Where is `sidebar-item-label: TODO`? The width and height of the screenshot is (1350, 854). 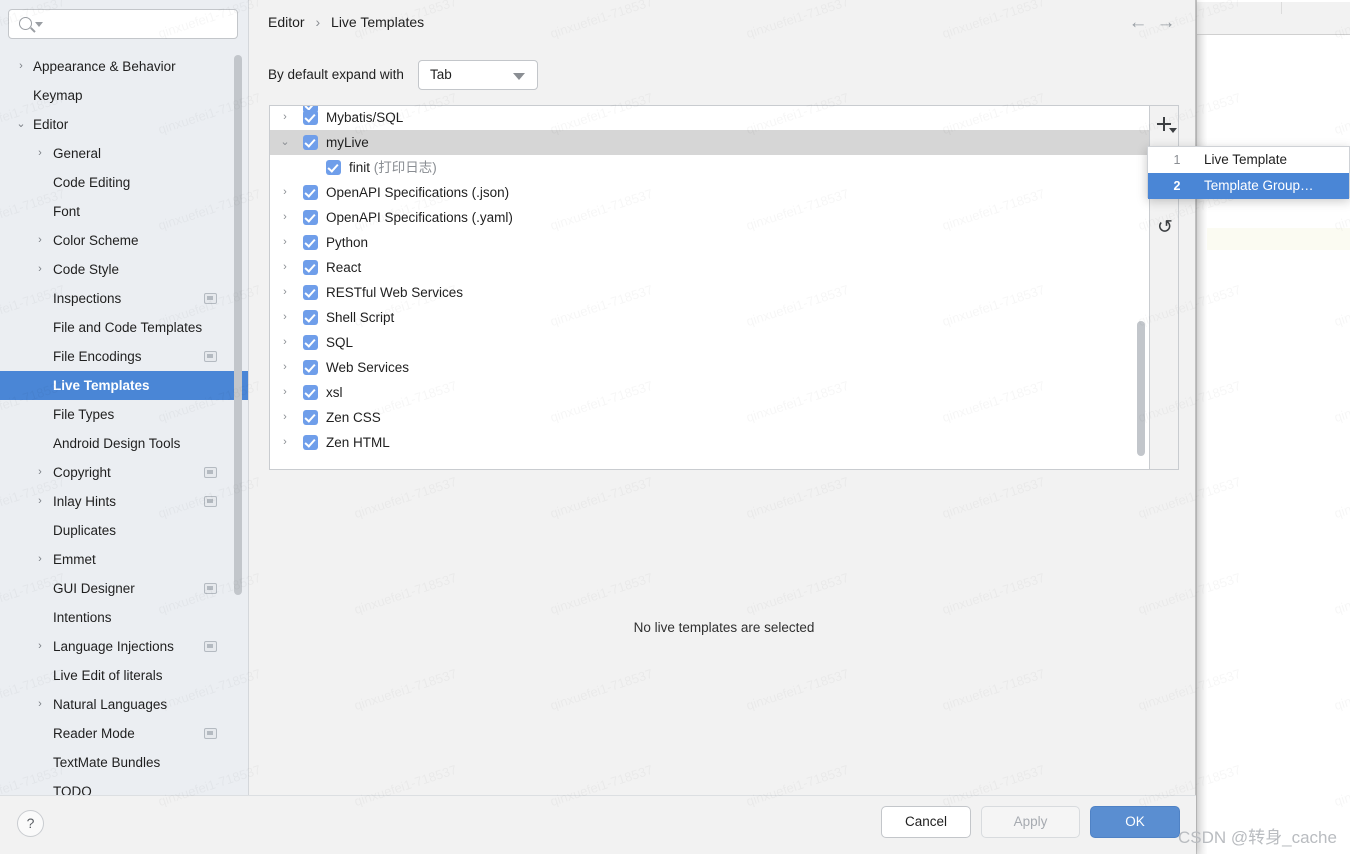
sidebar-item-label: TODO is located at coordinates (72, 789).